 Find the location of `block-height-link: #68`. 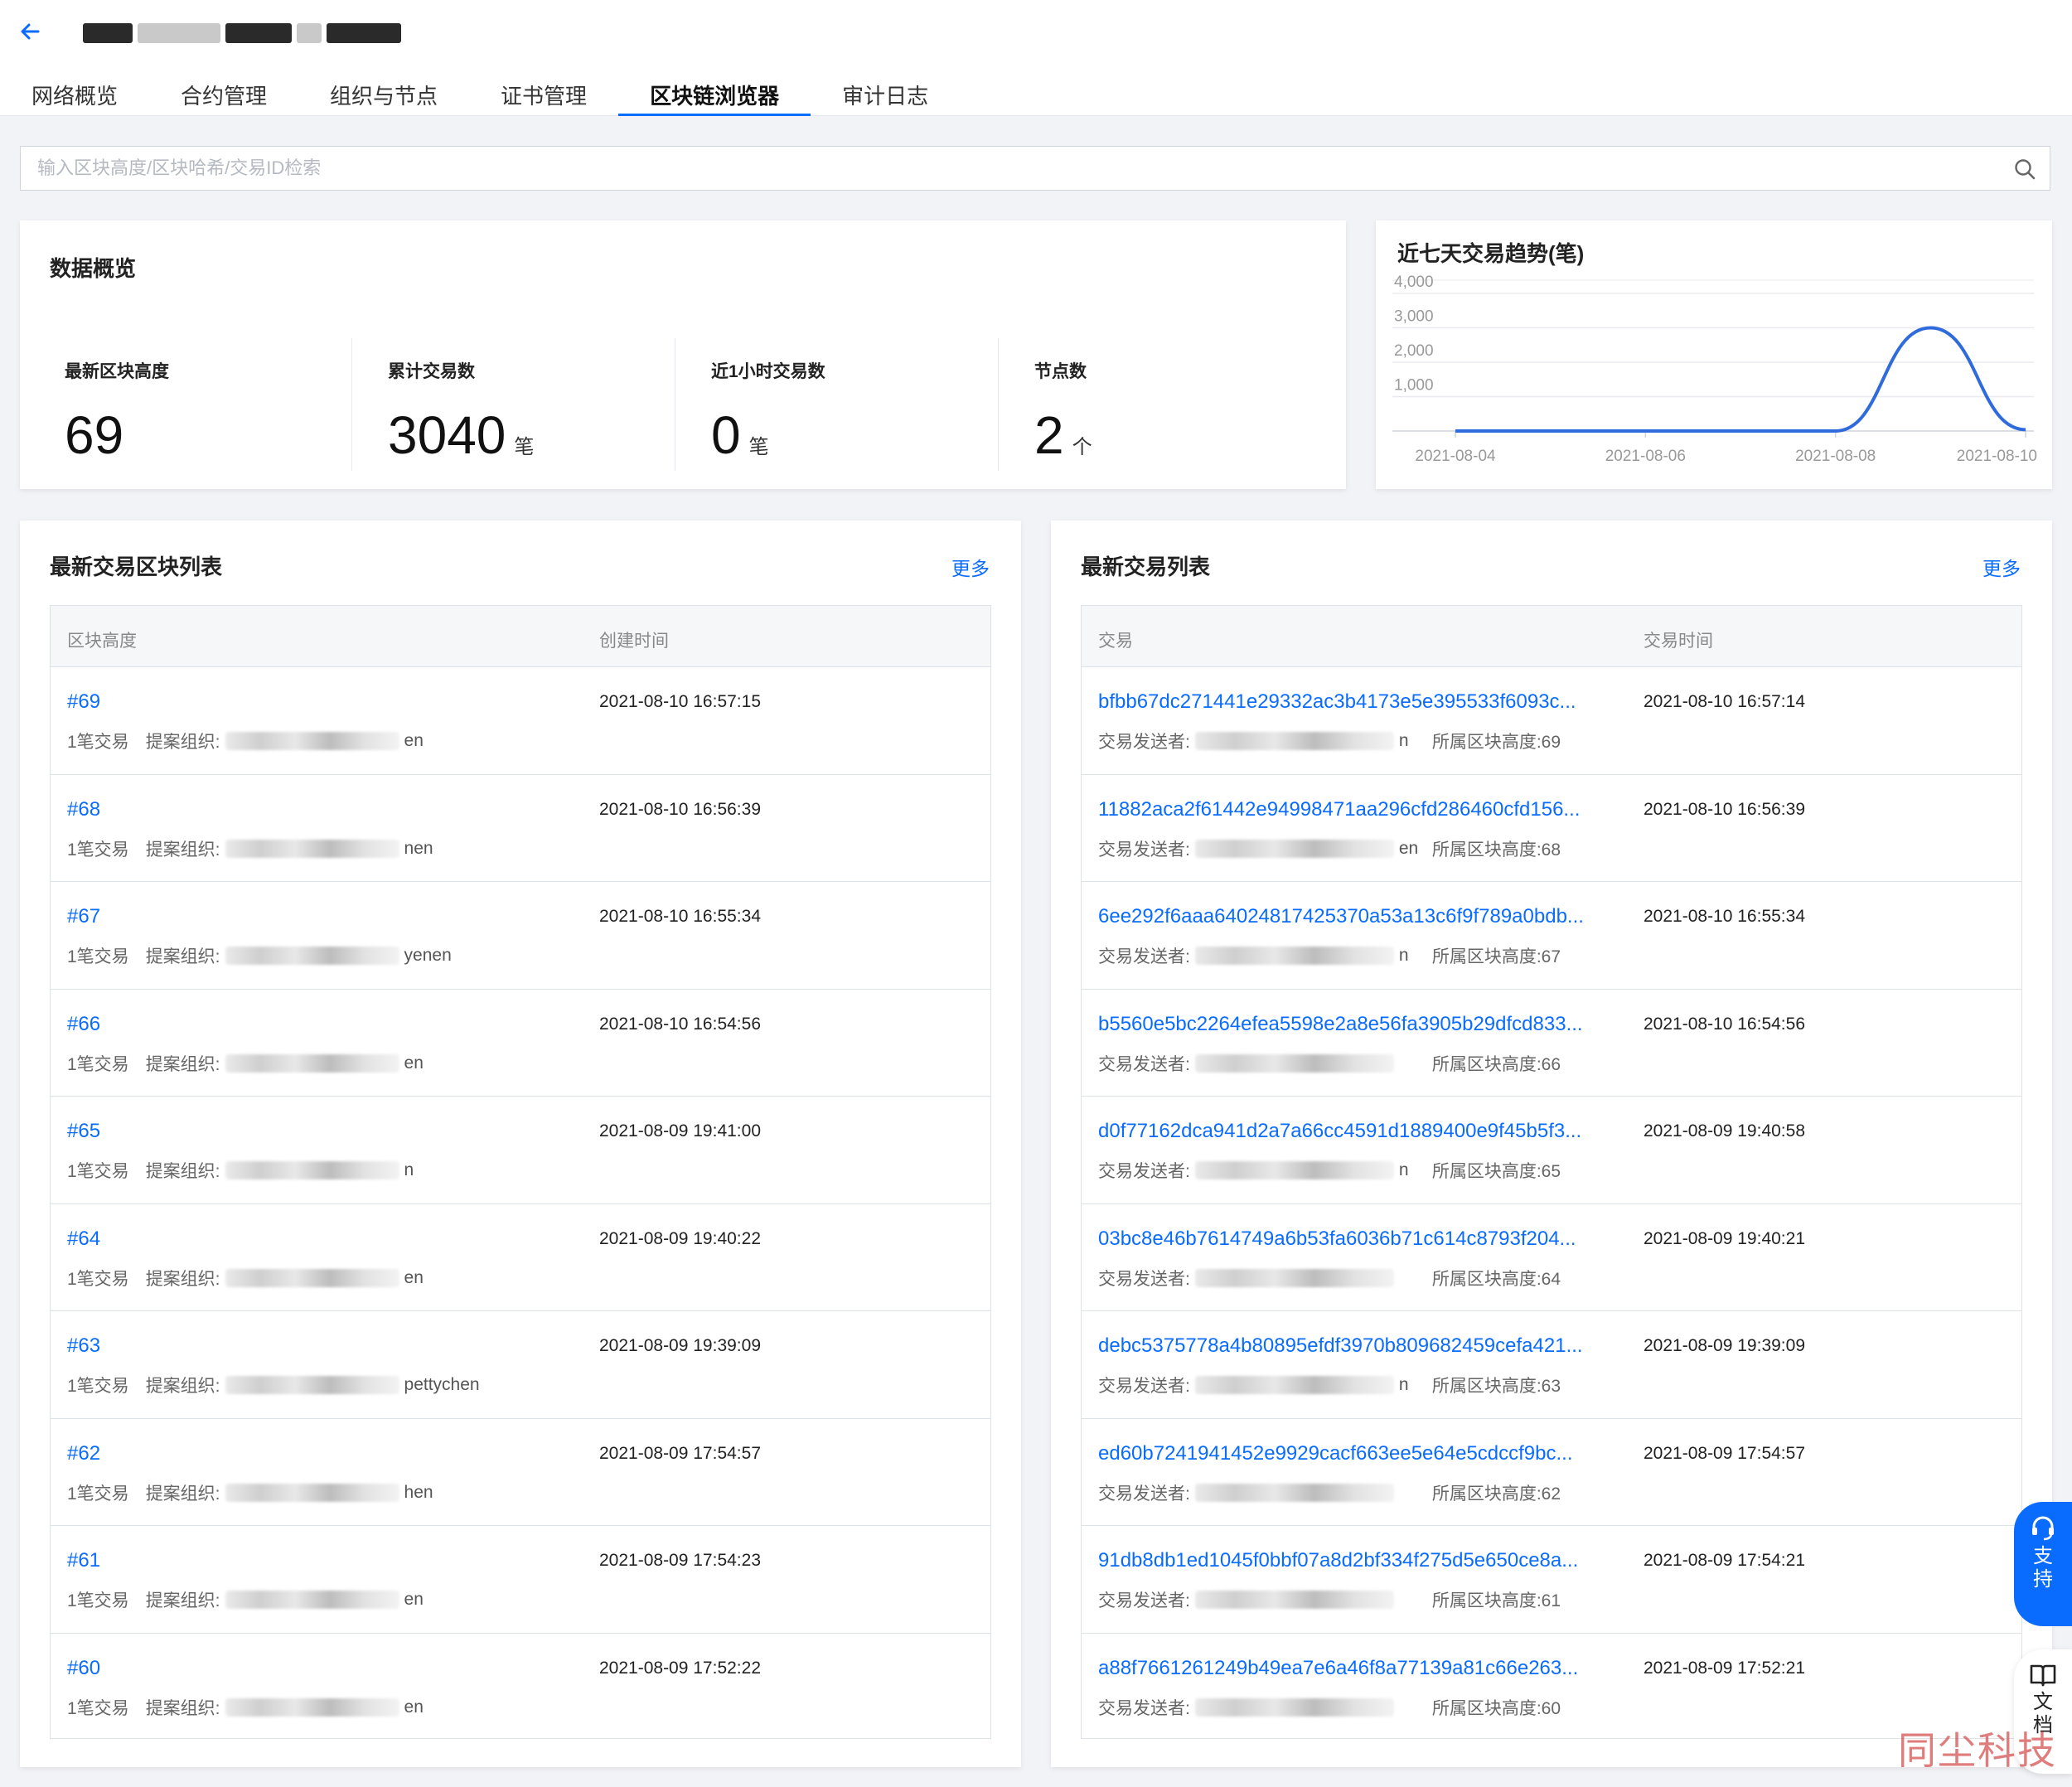

block-height-link: #68 is located at coordinates (83, 809).